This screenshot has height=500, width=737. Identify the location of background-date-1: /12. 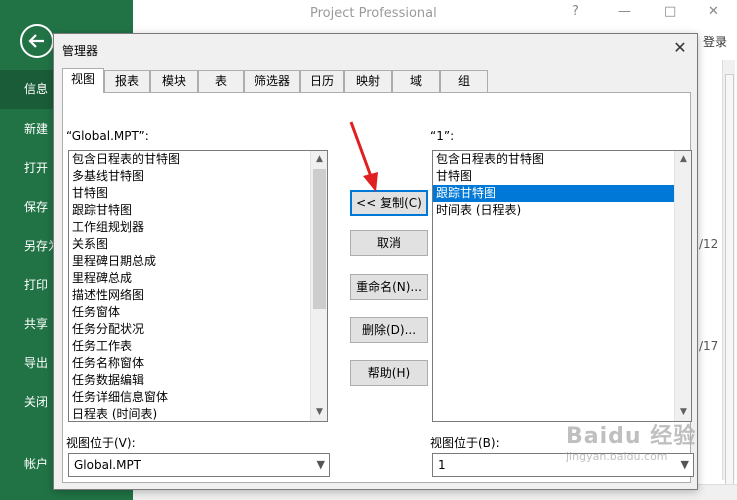
(709, 244).